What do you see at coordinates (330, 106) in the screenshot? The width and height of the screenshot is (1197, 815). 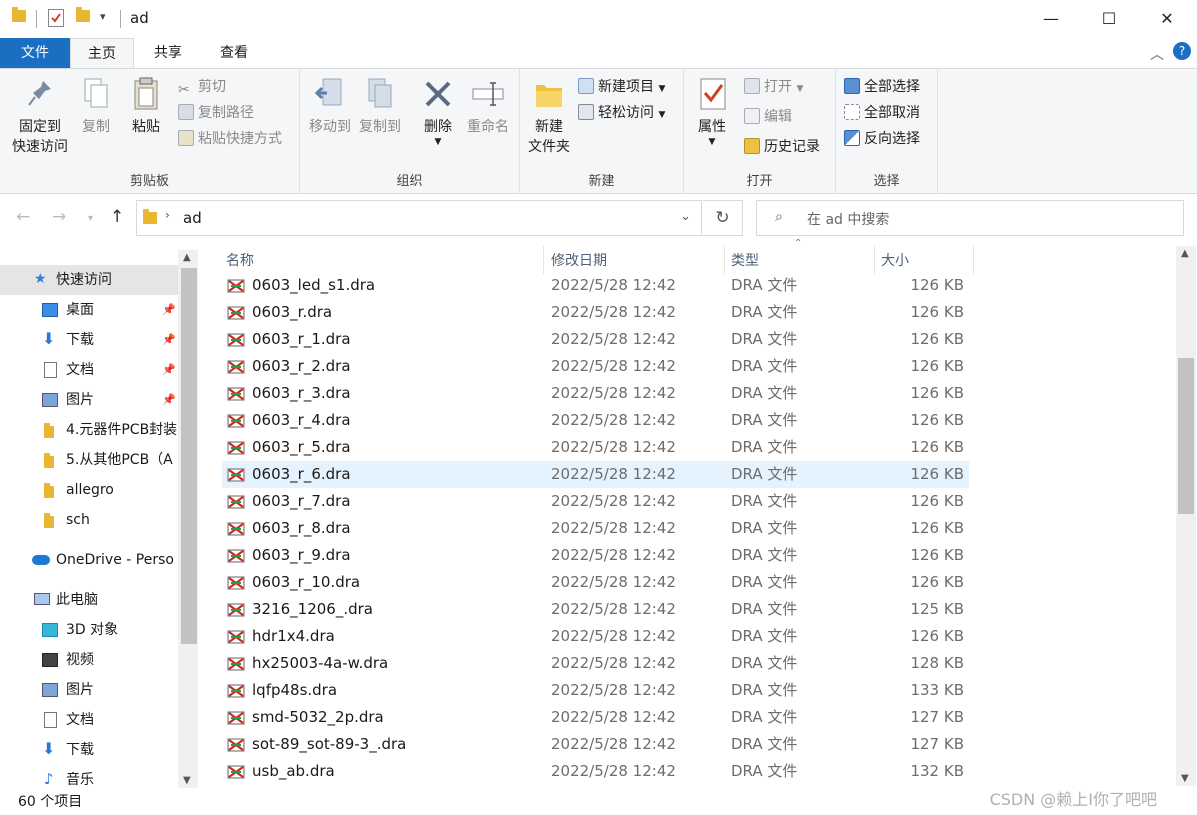 I see `move-to-button: 移动到` at bounding box center [330, 106].